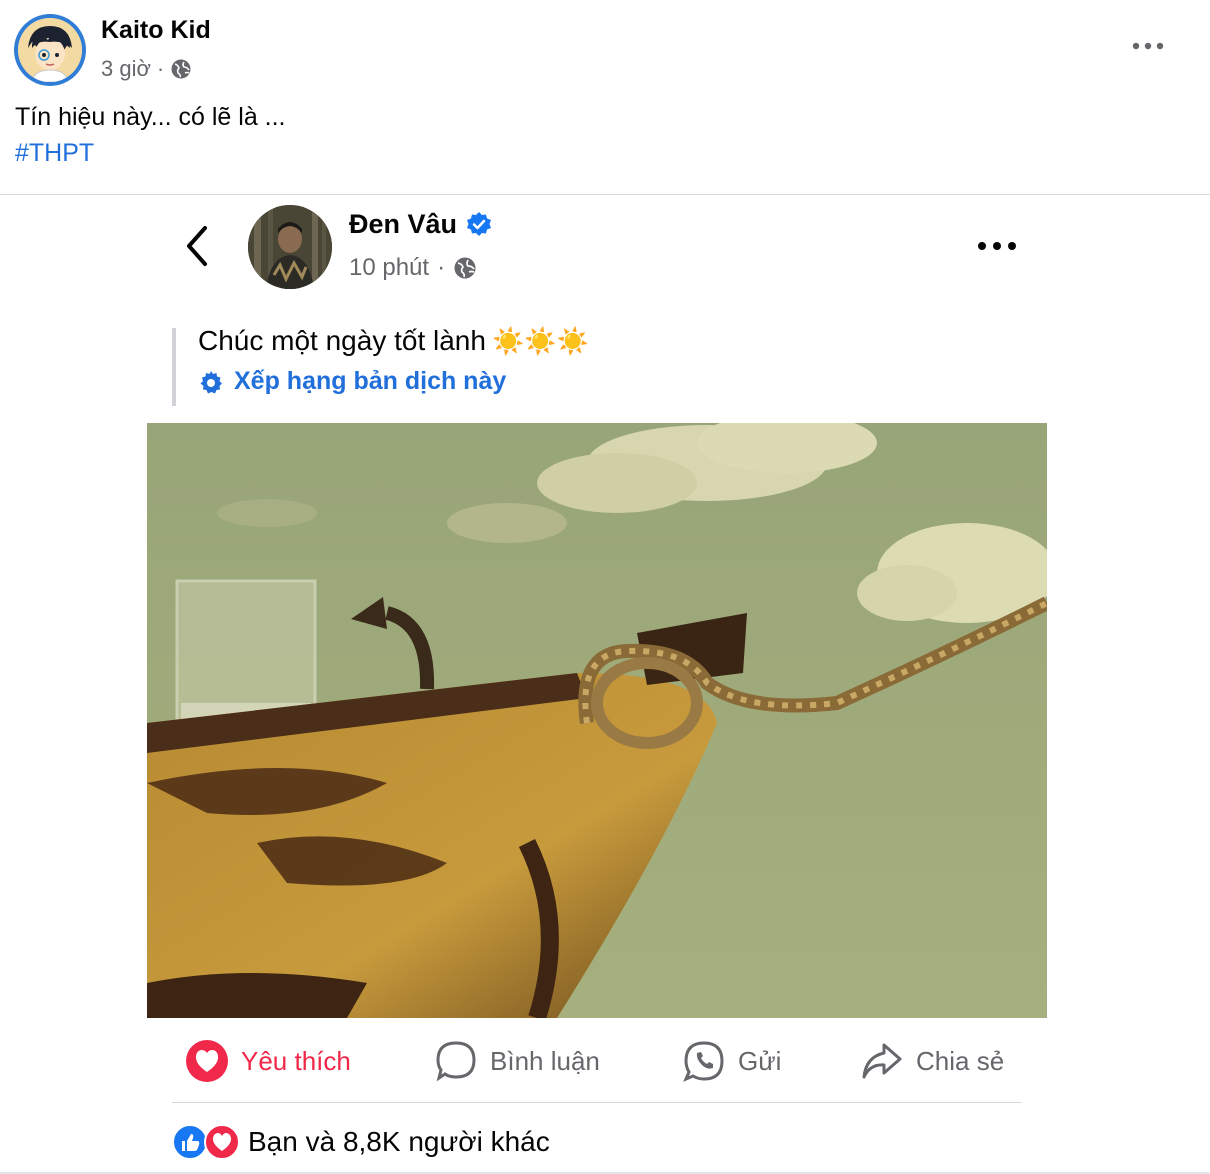  What do you see at coordinates (389, 268) in the screenshot?
I see `shared-post-time: 10 phút` at bounding box center [389, 268].